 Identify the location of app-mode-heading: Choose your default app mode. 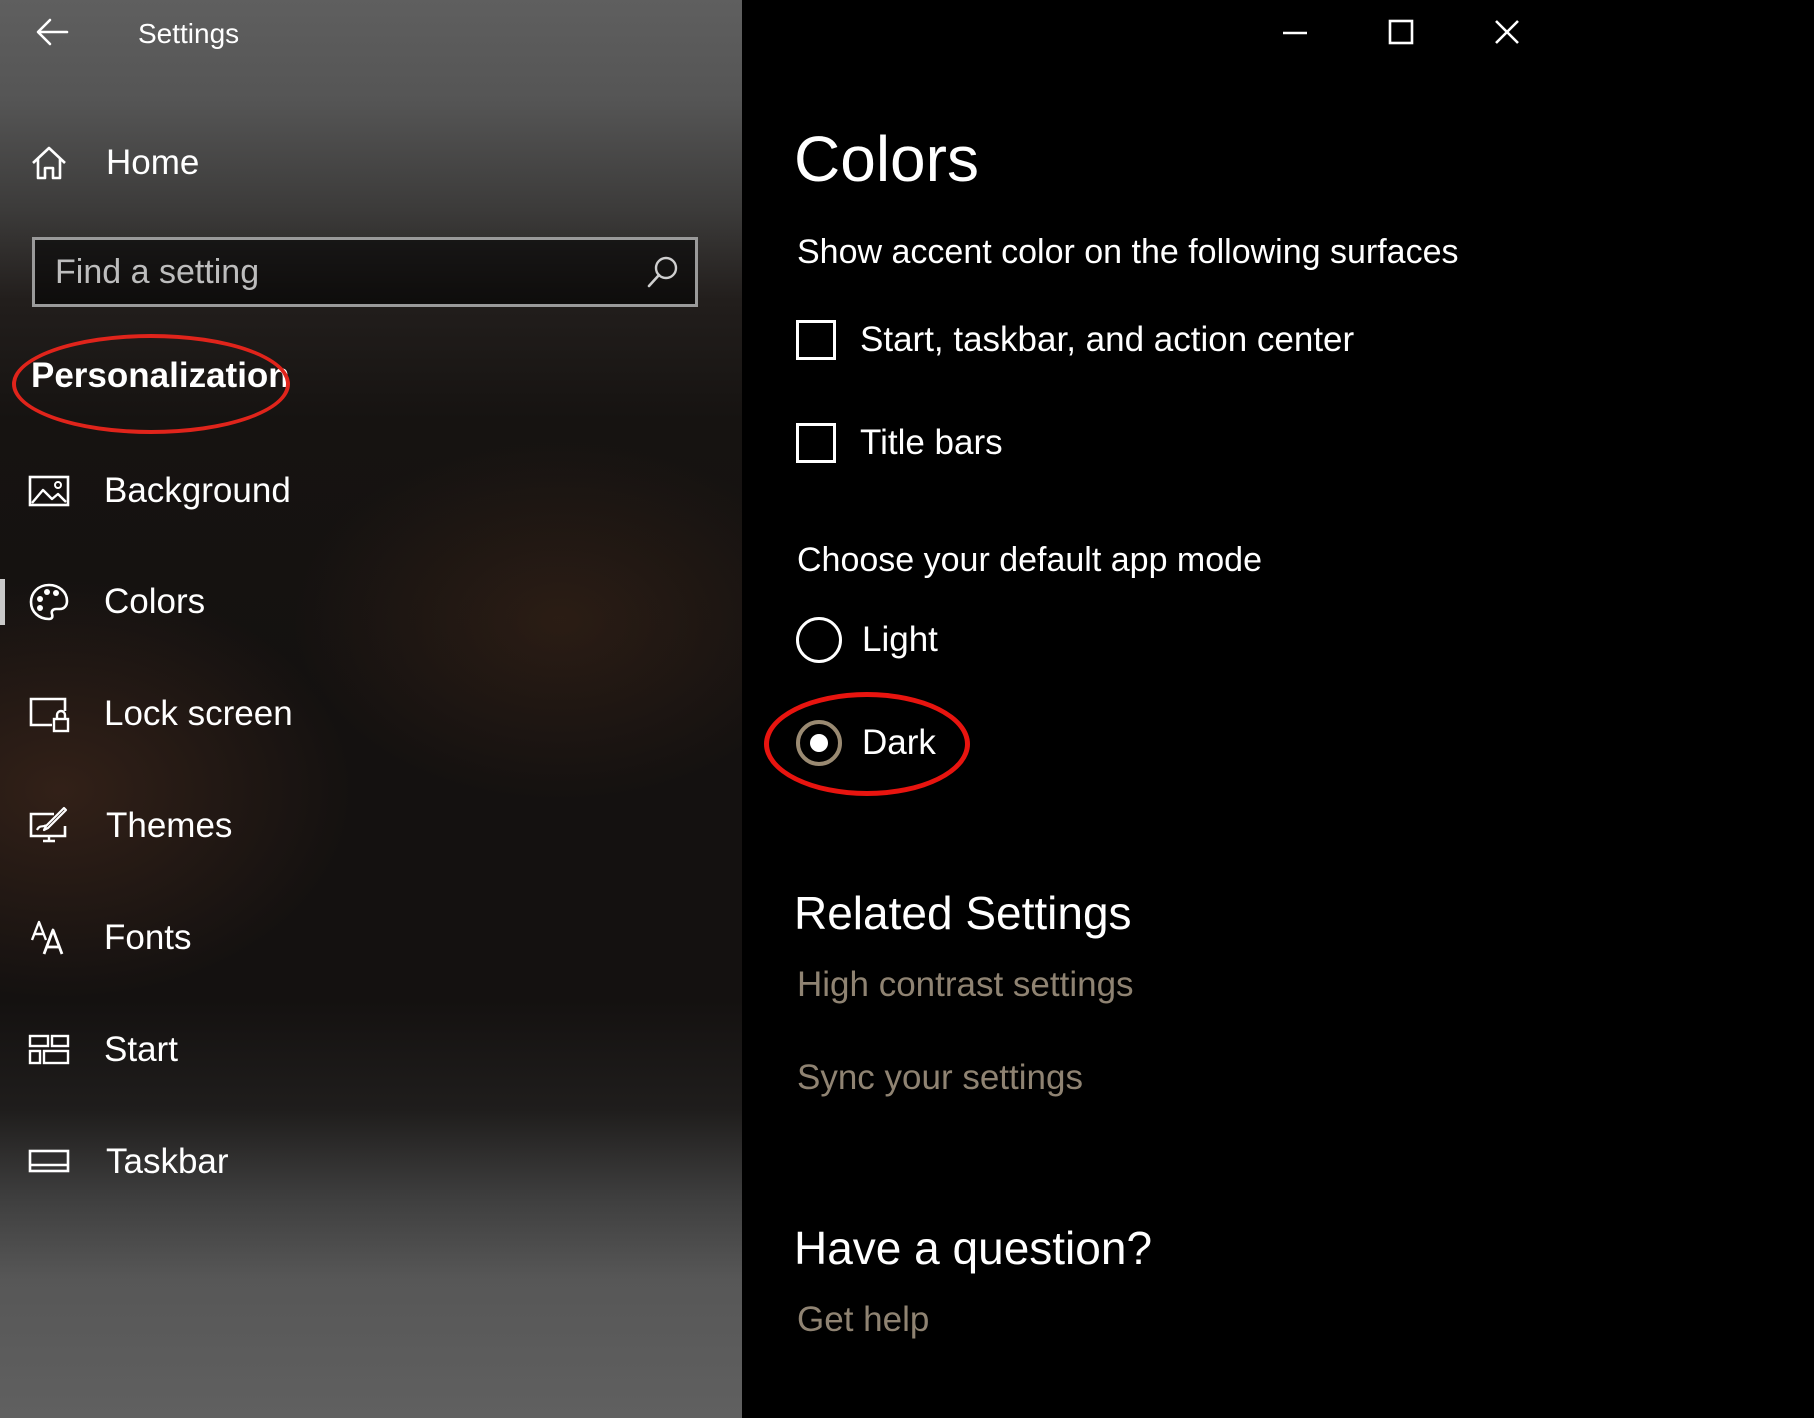
(1029, 560).